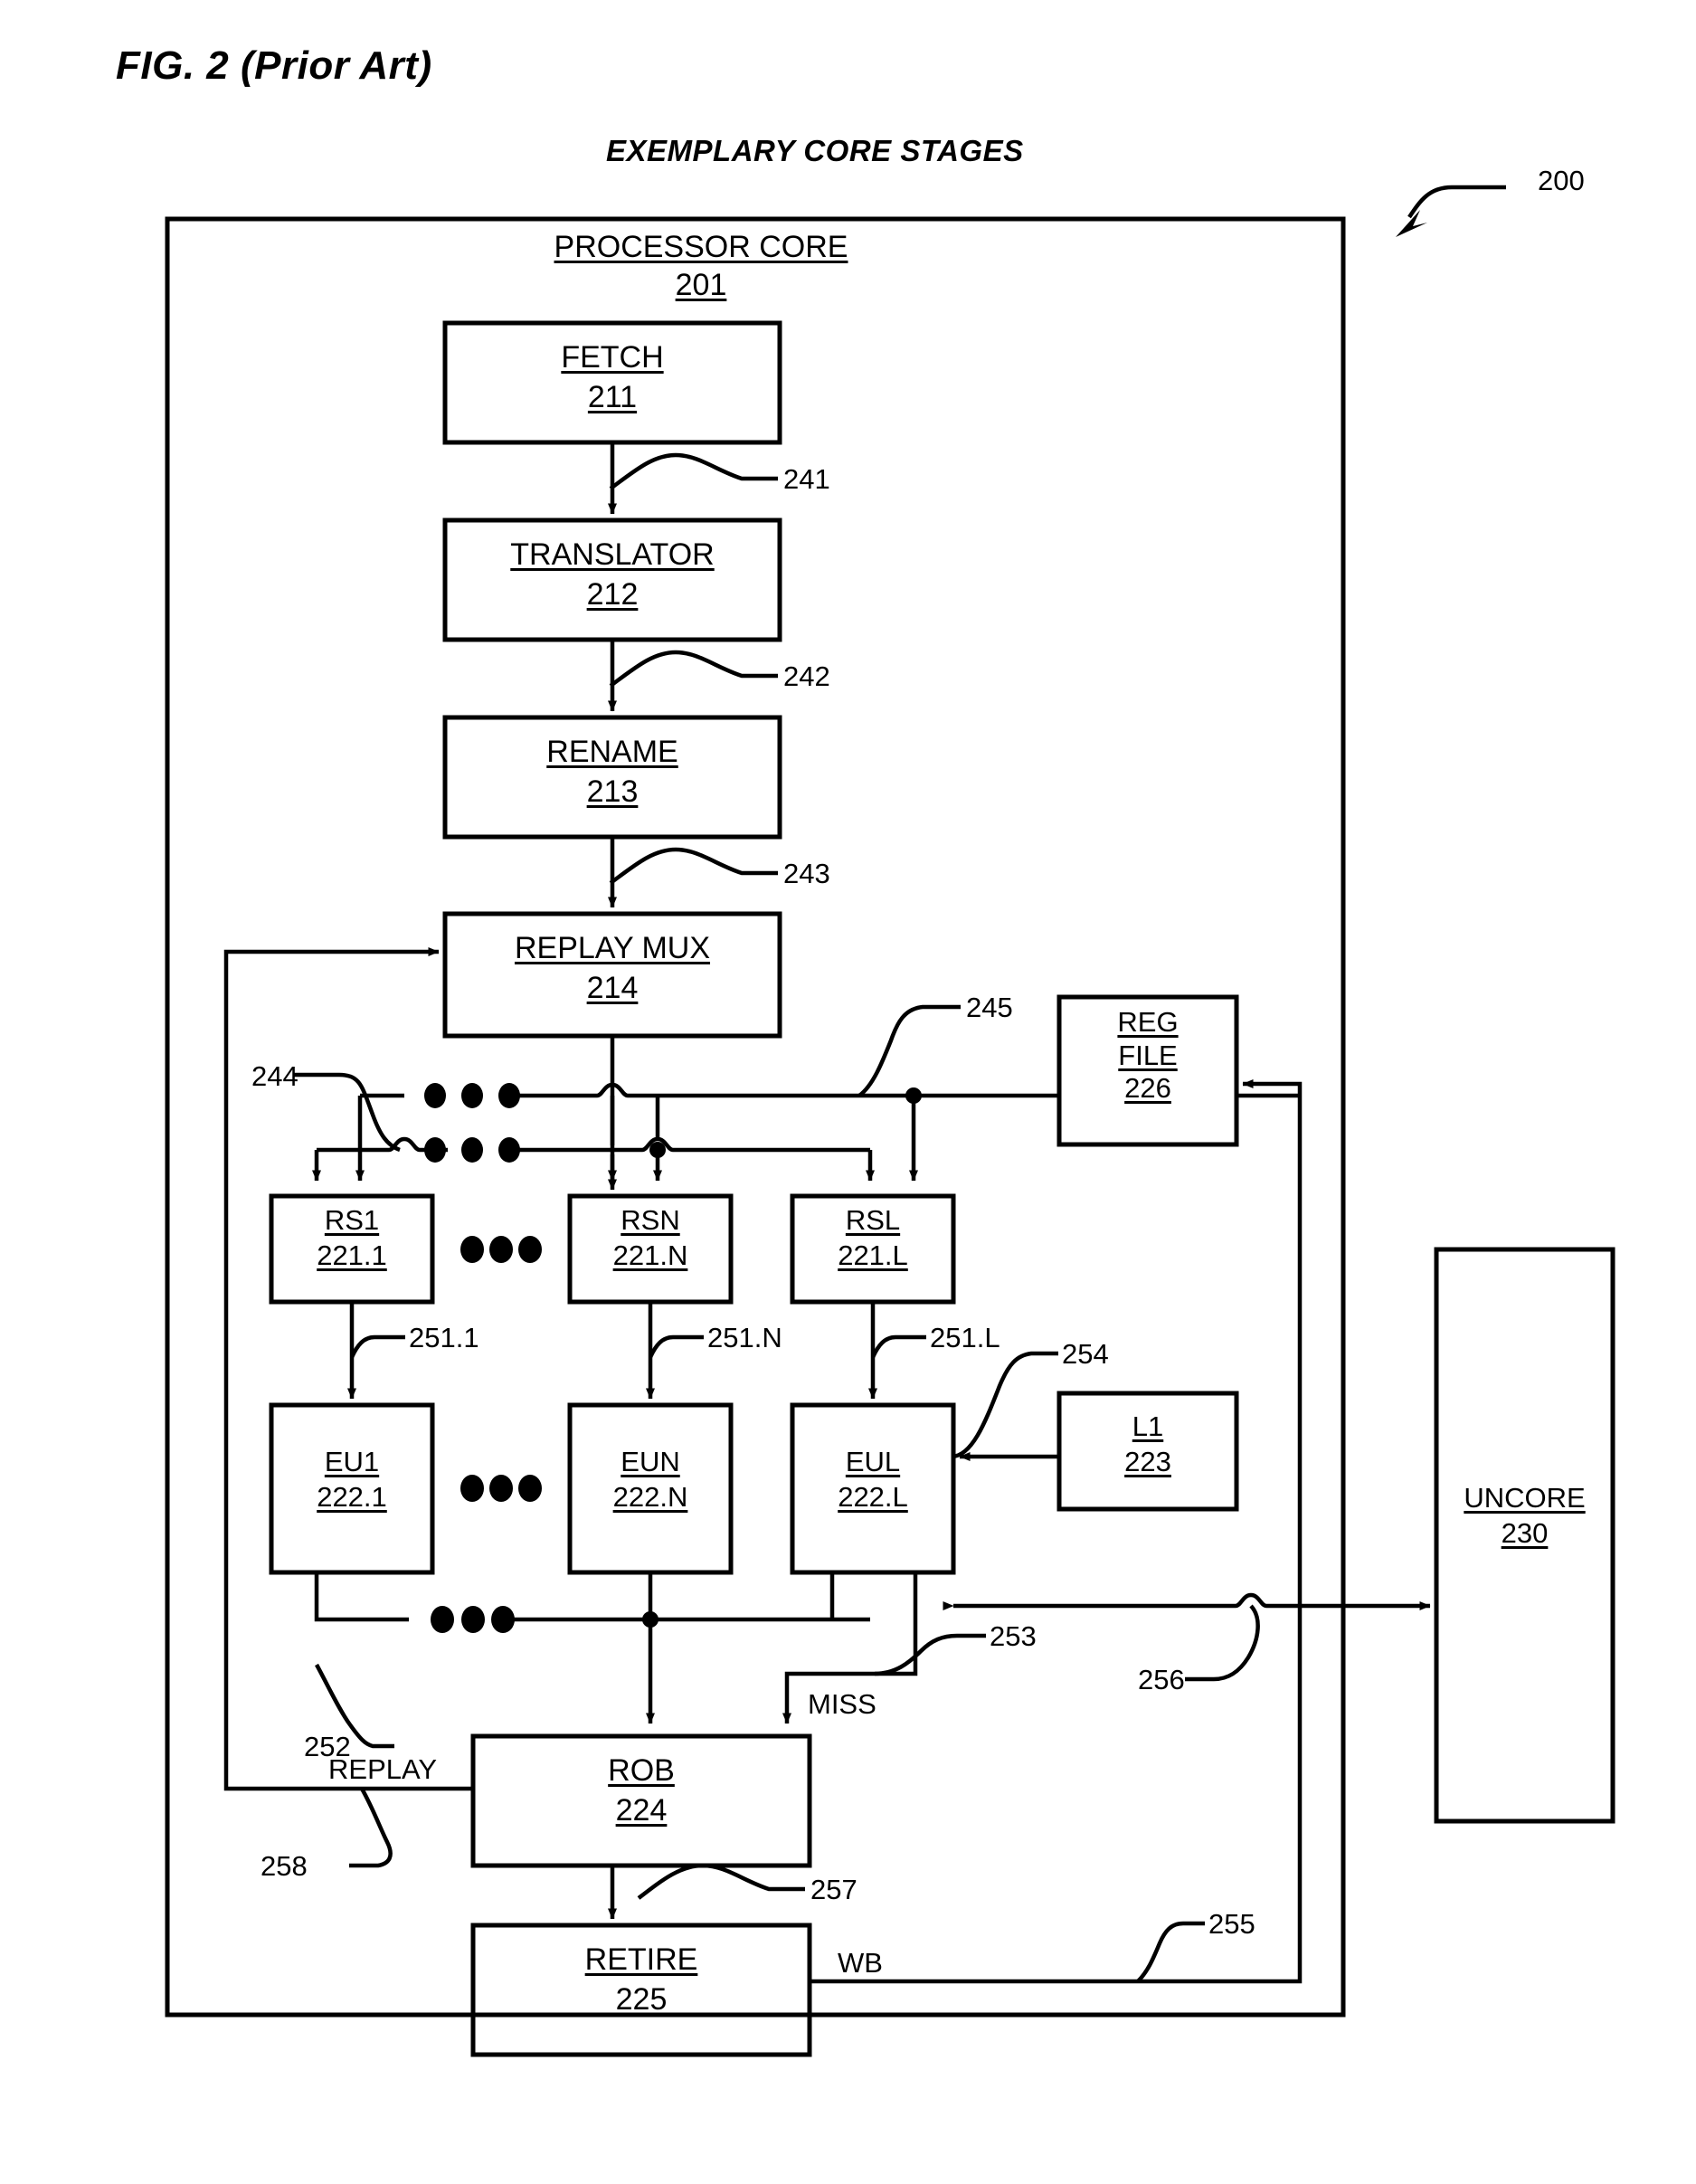 The width and height of the screenshot is (1696, 2184). What do you see at coordinates (1085, 1354) in the screenshot?
I see `signal-ref-254: 254` at bounding box center [1085, 1354].